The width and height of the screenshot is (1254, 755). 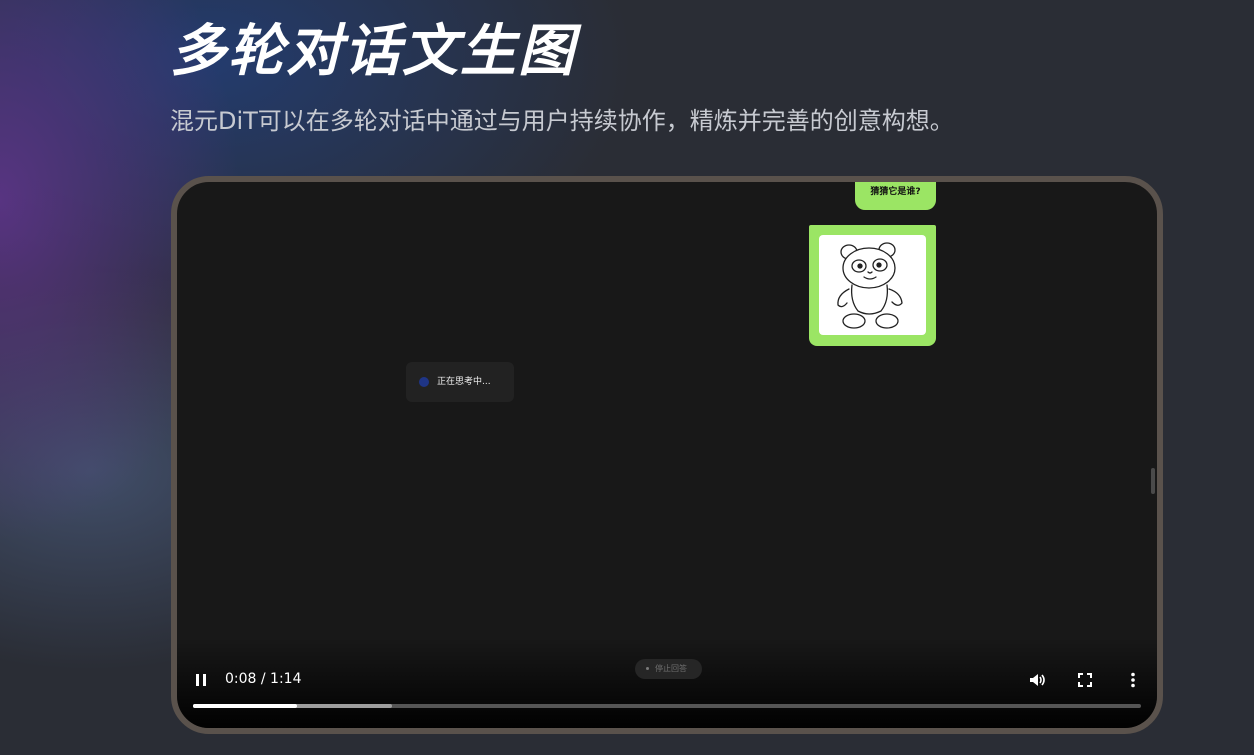 I want to click on more-options-button, so click(x=1133, y=680).